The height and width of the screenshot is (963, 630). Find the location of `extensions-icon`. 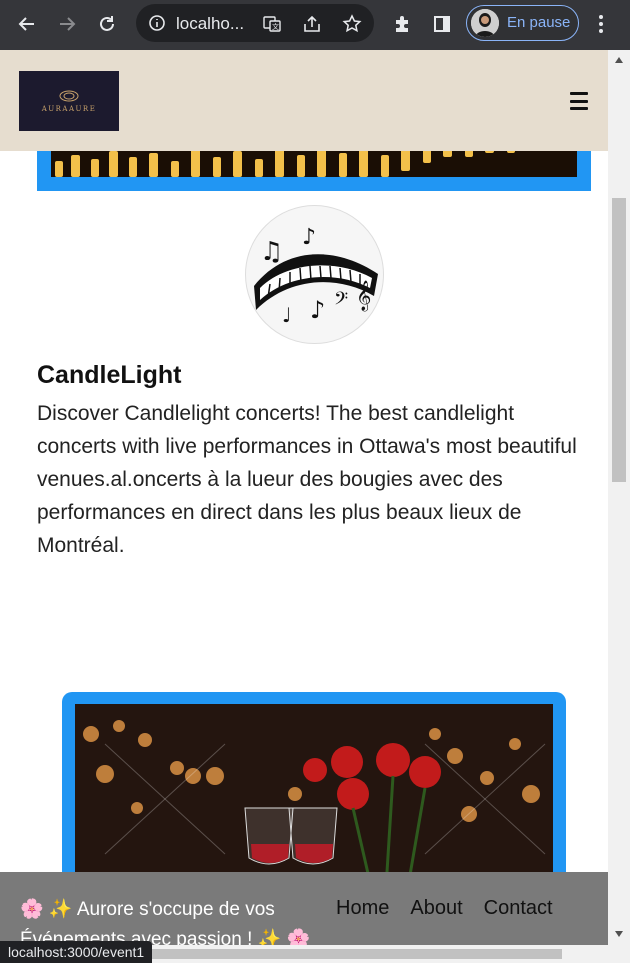

extensions-icon is located at coordinates (402, 24).